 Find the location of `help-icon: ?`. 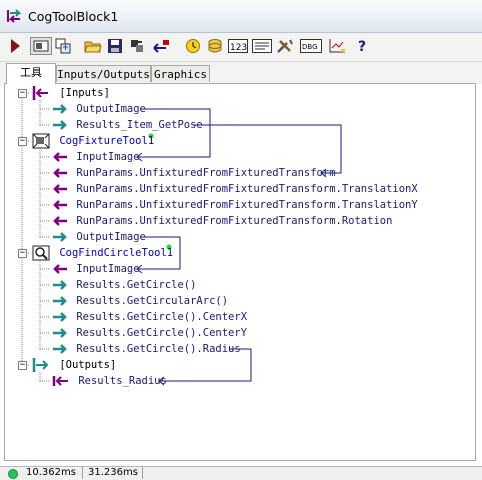

help-icon: ? is located at coordinates (363, 46).